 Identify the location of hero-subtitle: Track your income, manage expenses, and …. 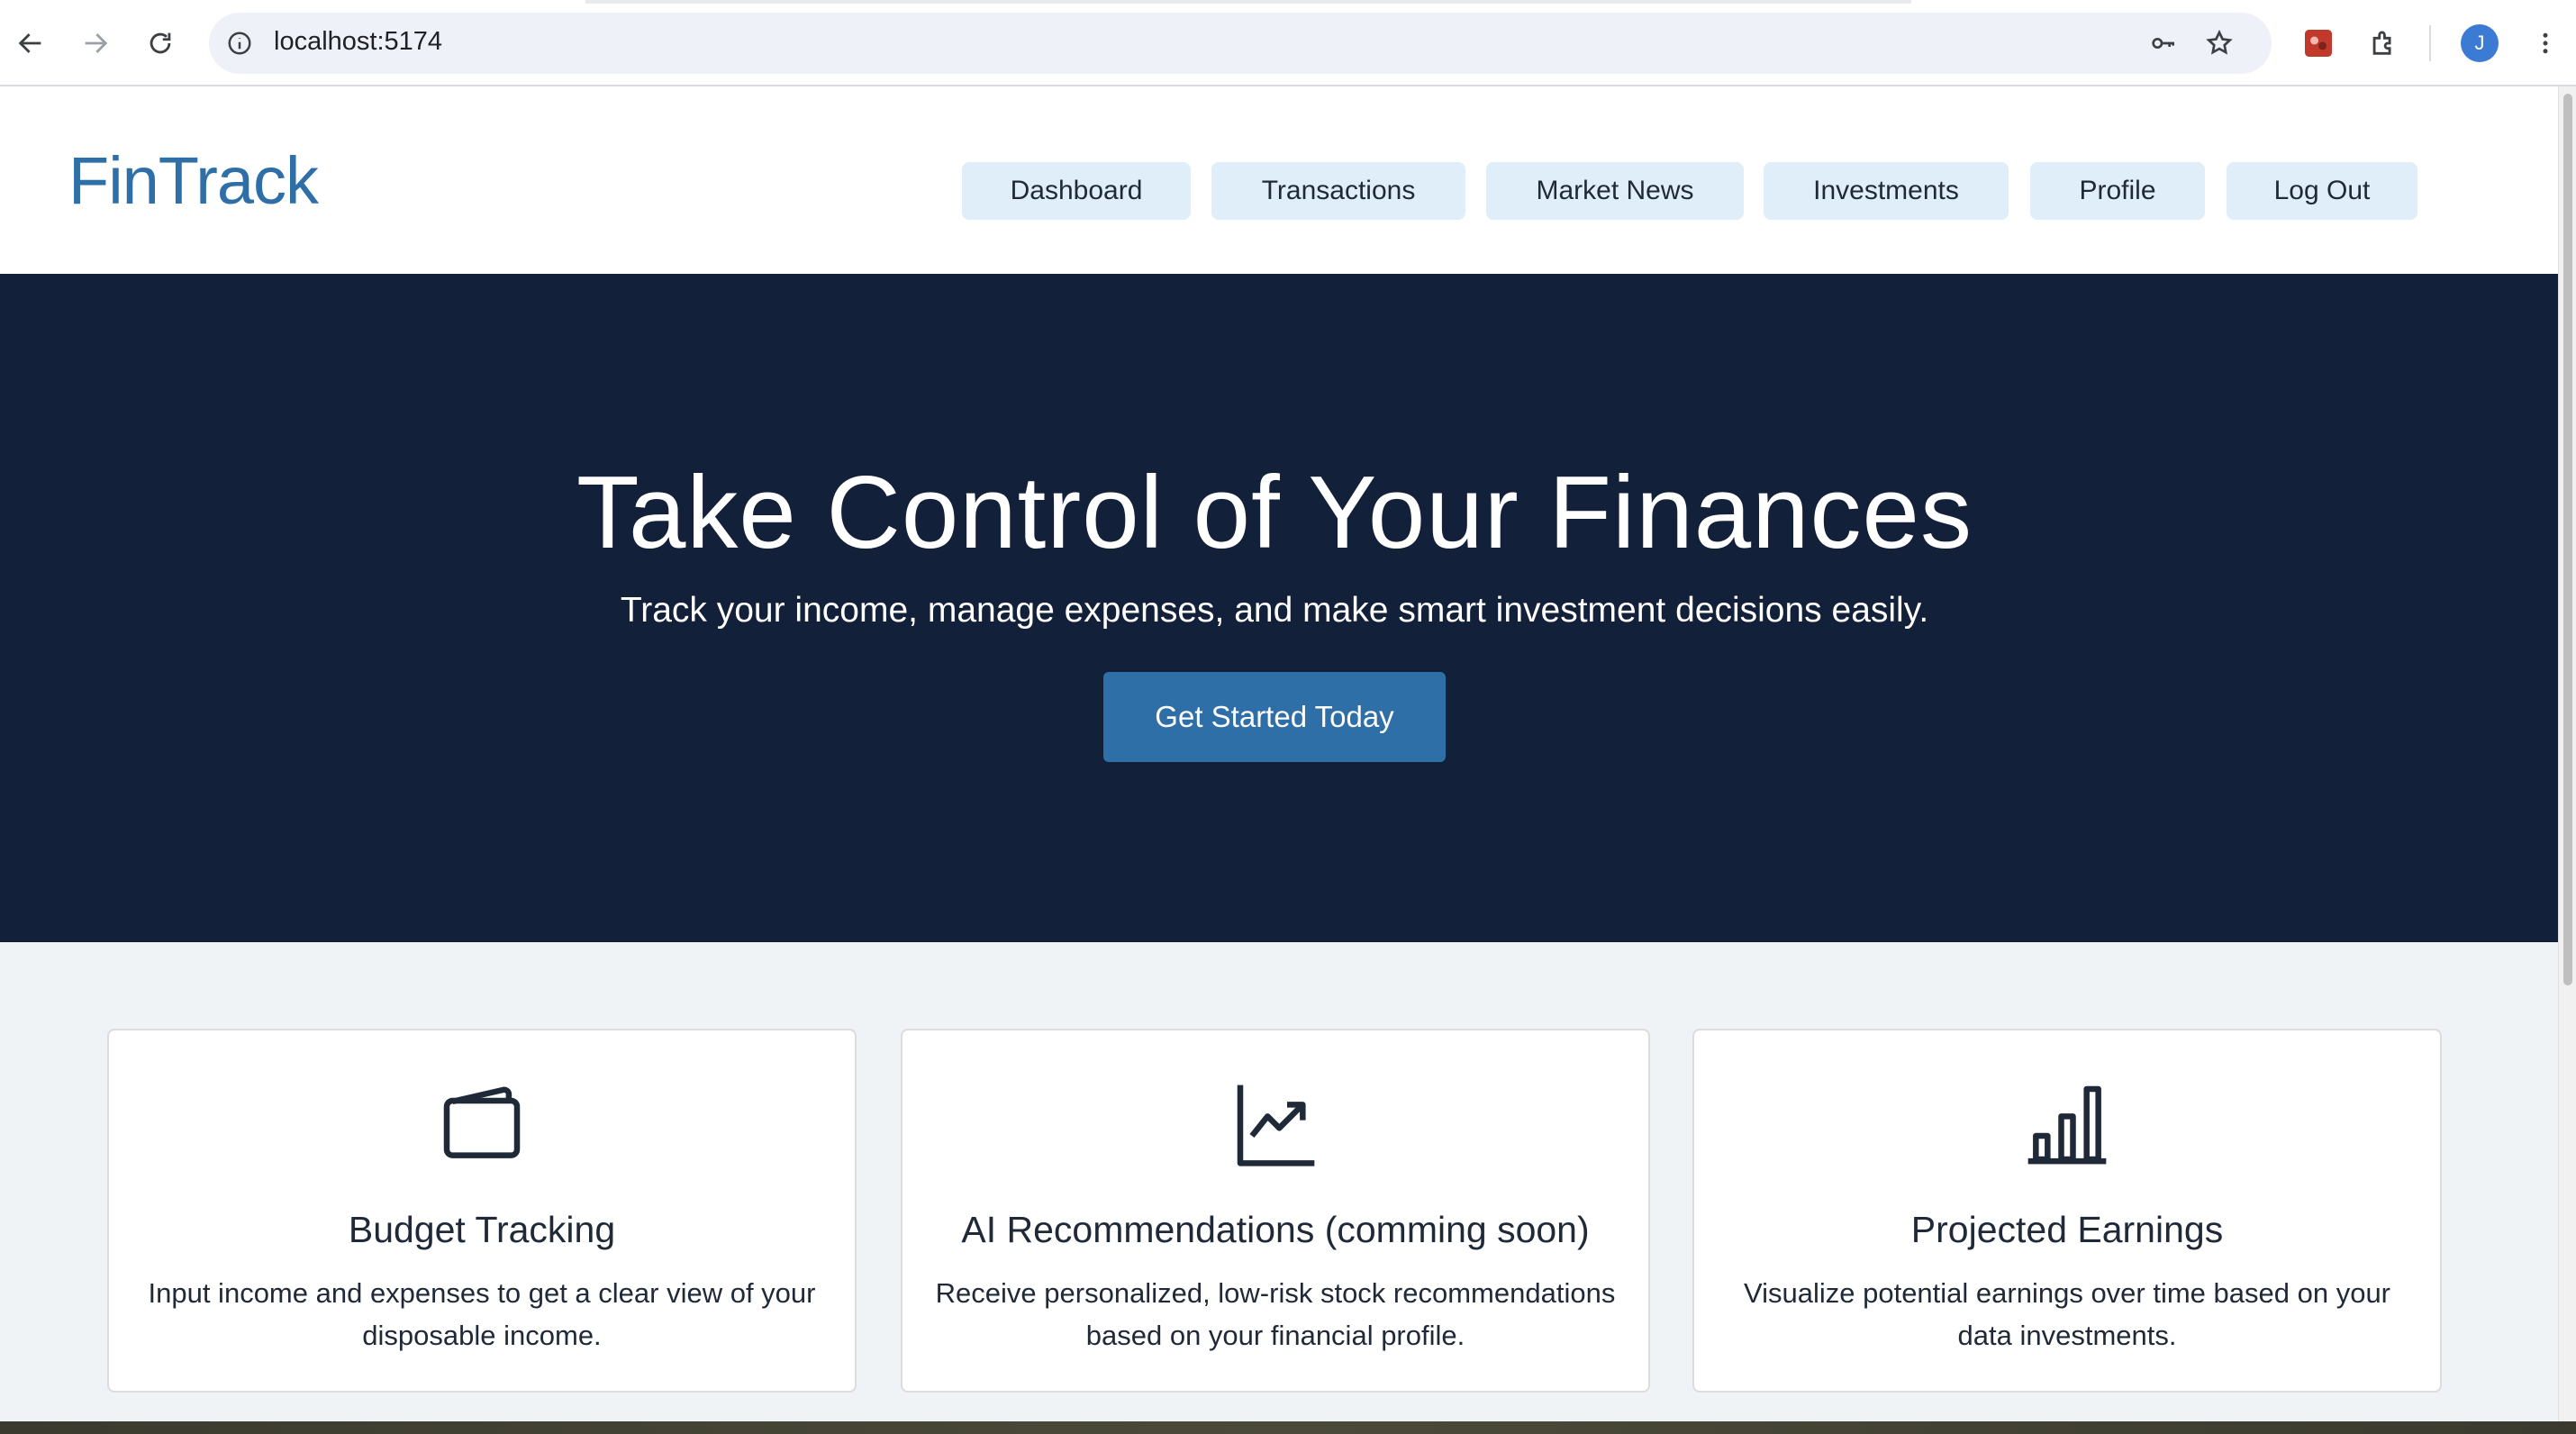
(1274, 610).